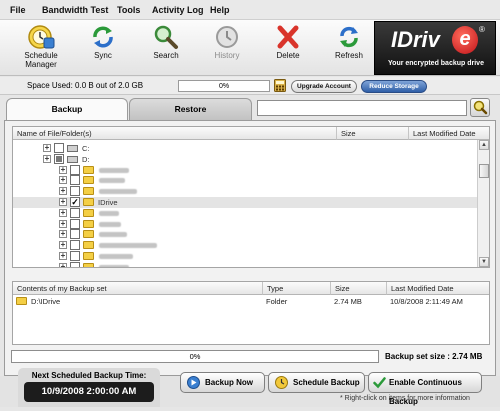 This screenshot has width=500, height=411. Describe the element at coordinates (195, 356) in the screenshot. I see `backup-progress-bar: 0%` at that location.